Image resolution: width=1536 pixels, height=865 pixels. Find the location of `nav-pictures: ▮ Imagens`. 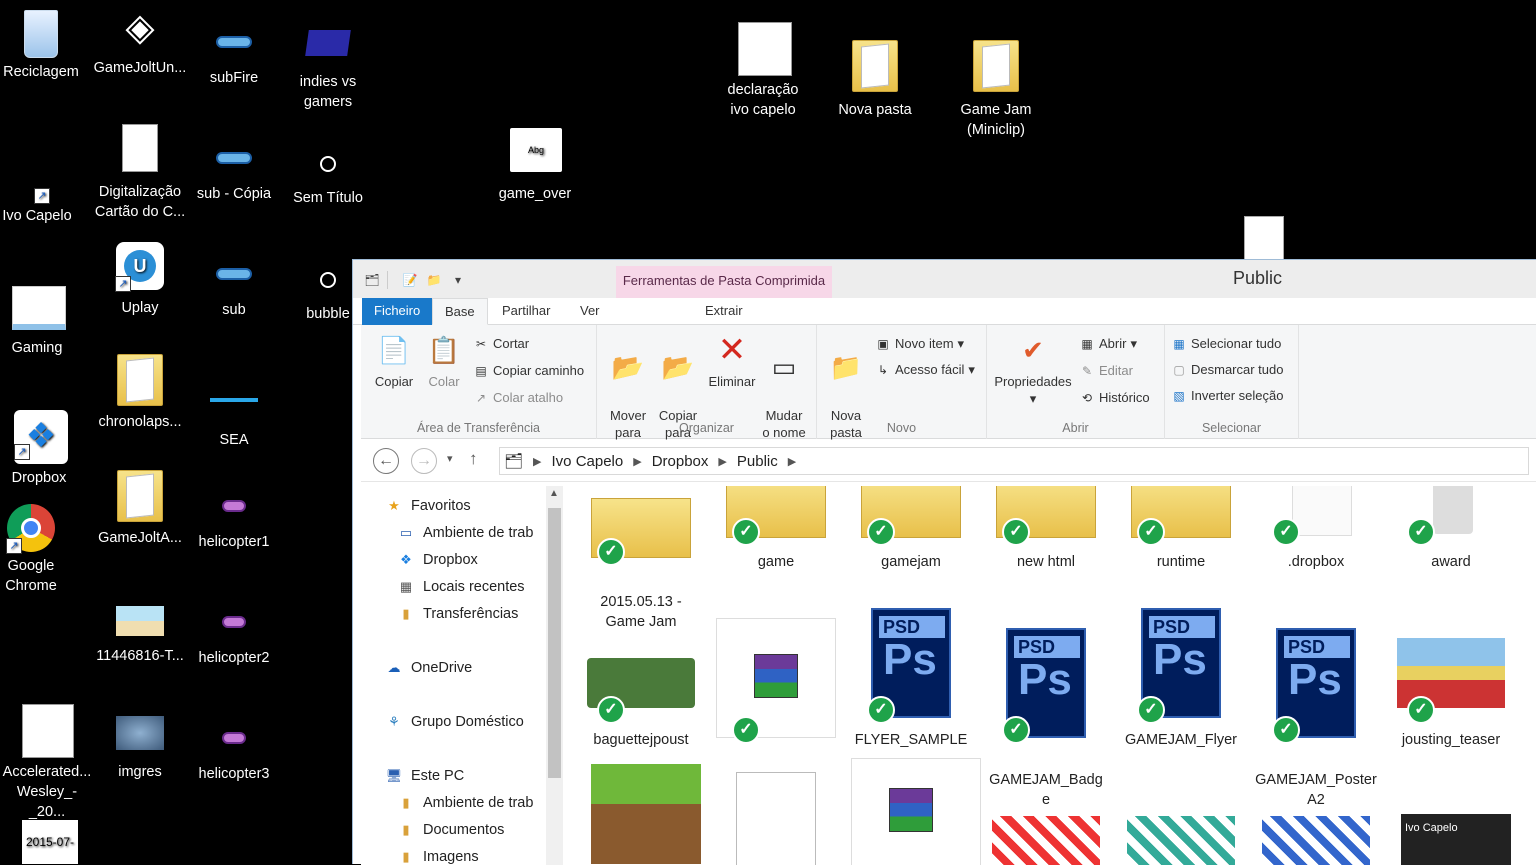

nav-pictures: ▮ Imagens is located at coordinates (437, 857).